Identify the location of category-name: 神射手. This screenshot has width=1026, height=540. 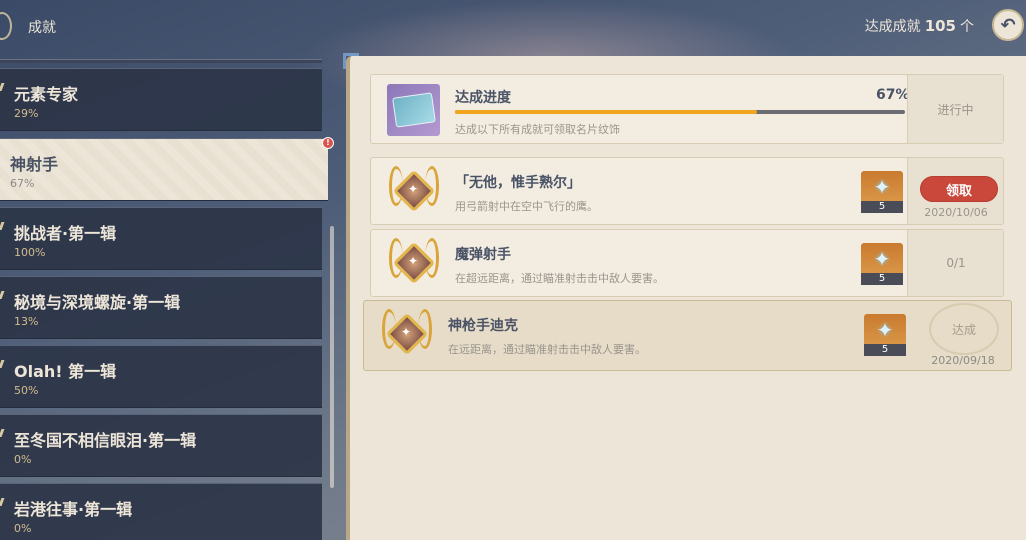
(34, 164).